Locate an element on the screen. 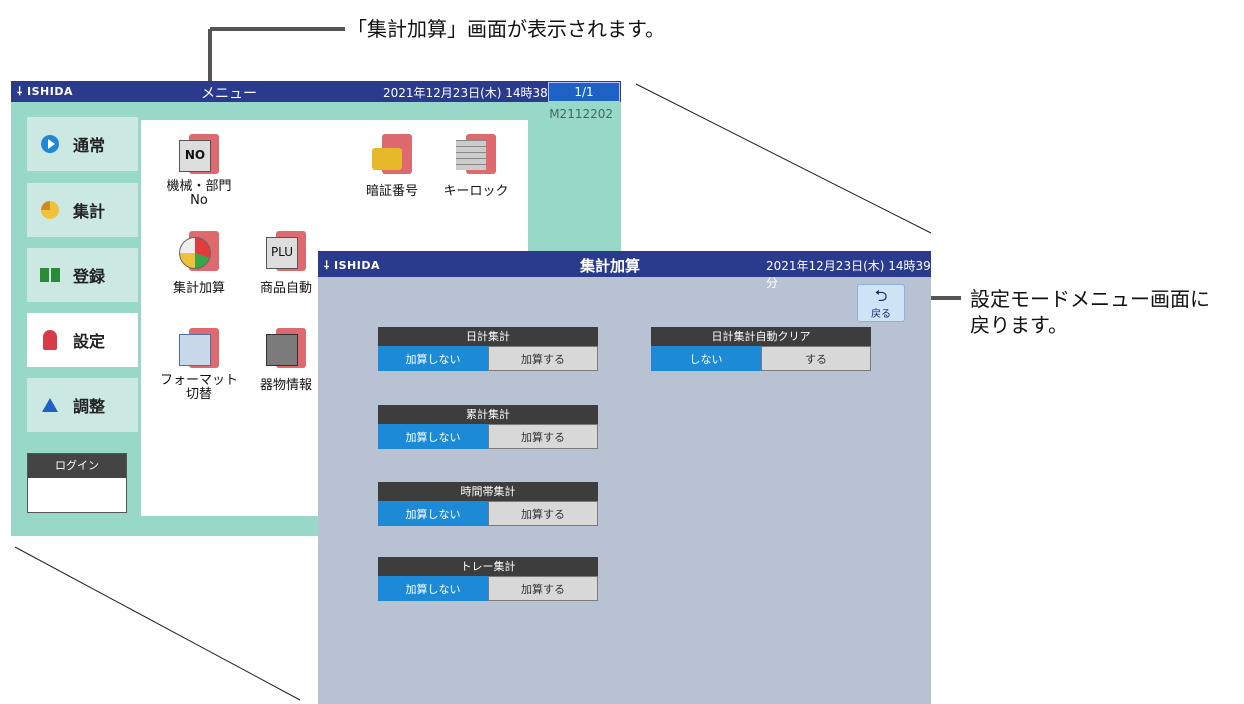  group-cumulative-total: 累計集計 加算しない 加算する is located at coordinates (488, 427).